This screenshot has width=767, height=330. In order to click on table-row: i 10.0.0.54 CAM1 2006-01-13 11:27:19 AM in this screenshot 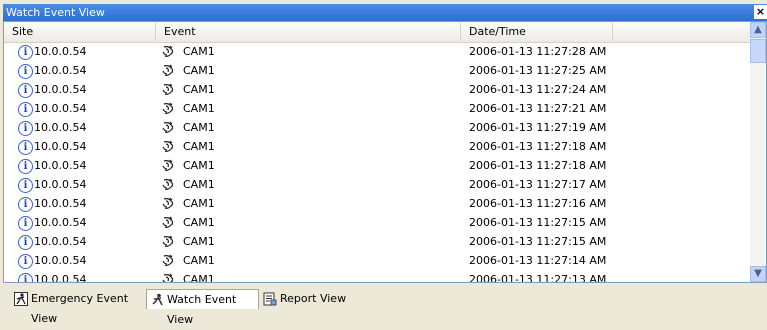, I will do `click(377, 127)`.